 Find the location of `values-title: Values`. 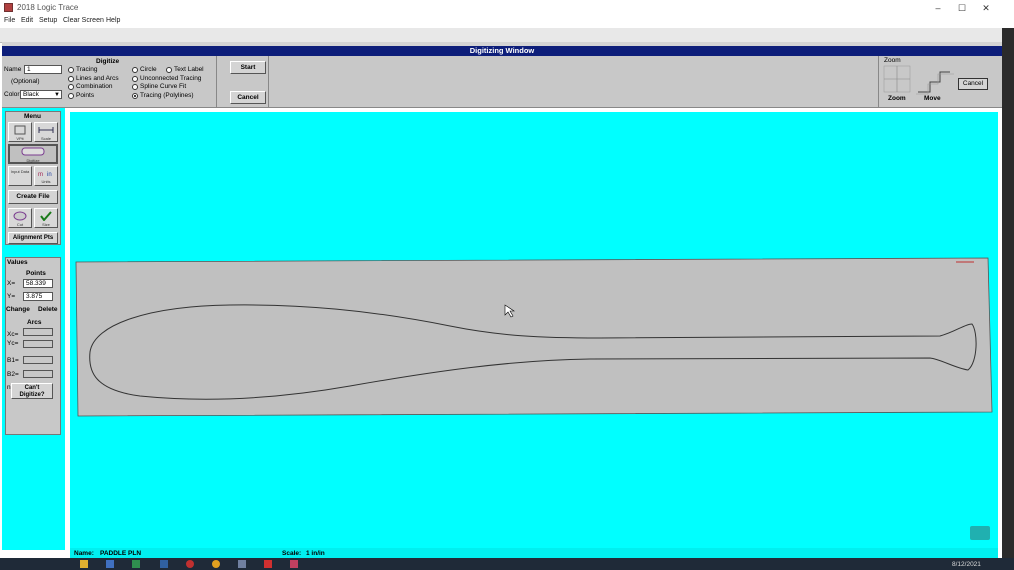

values-title: Values is located at coordinates (17, 262).